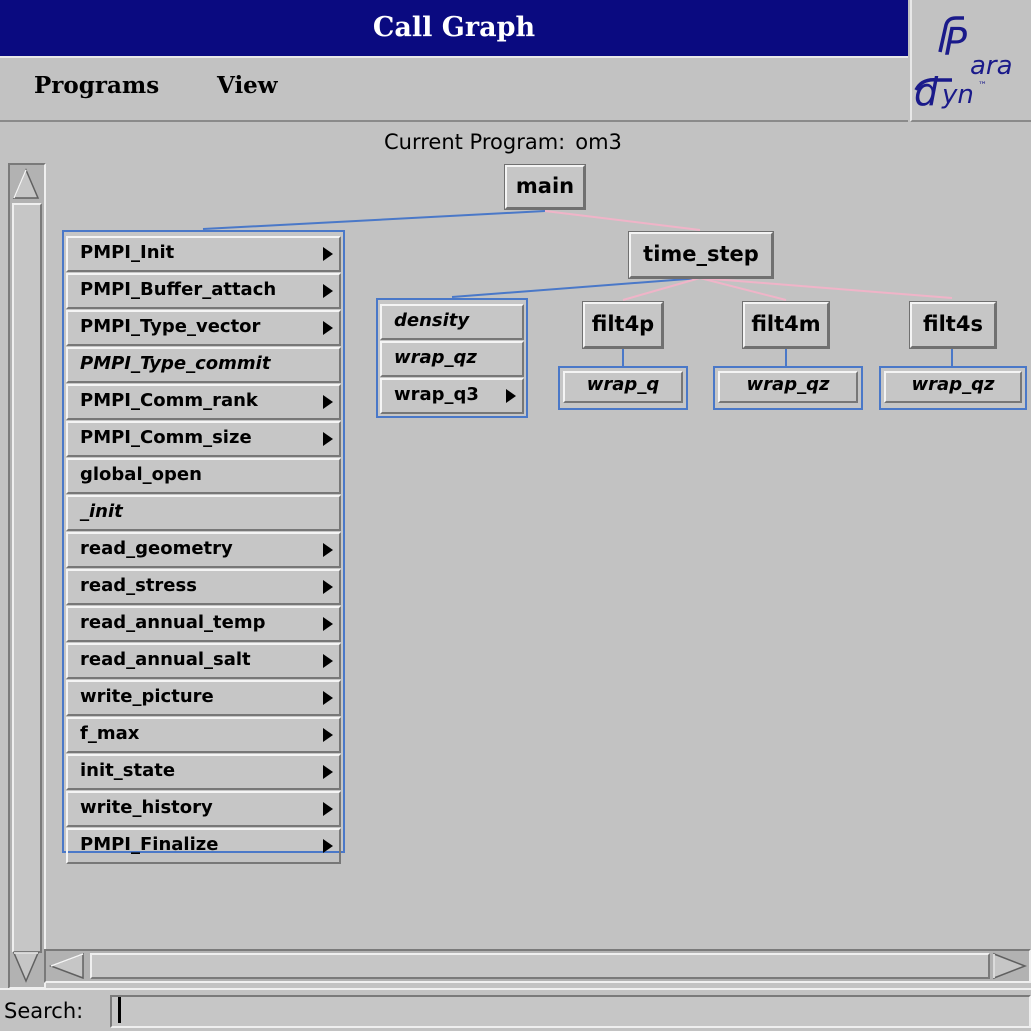 This screenshot has width=1031, height=1031. I want to click on node-label: f_max, so click(110, 733).